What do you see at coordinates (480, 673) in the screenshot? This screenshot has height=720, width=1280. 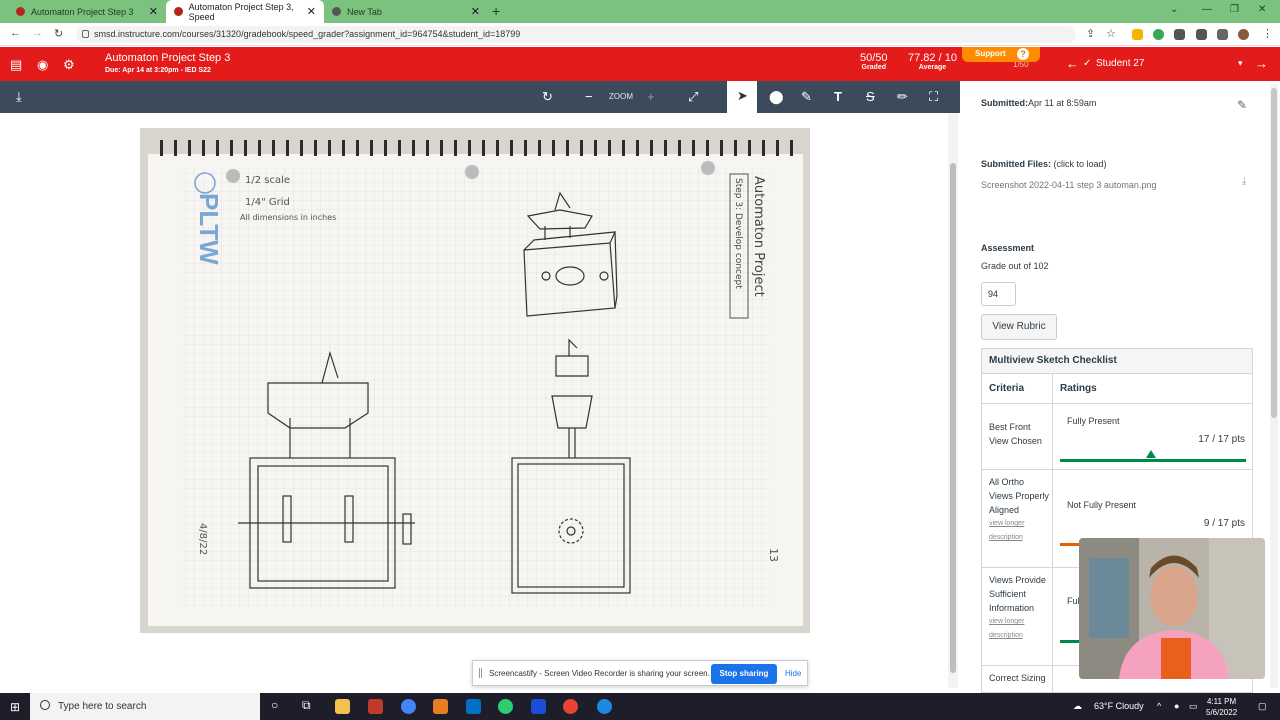 I see `drag-handle-icon` at bounding box center [480, 673].